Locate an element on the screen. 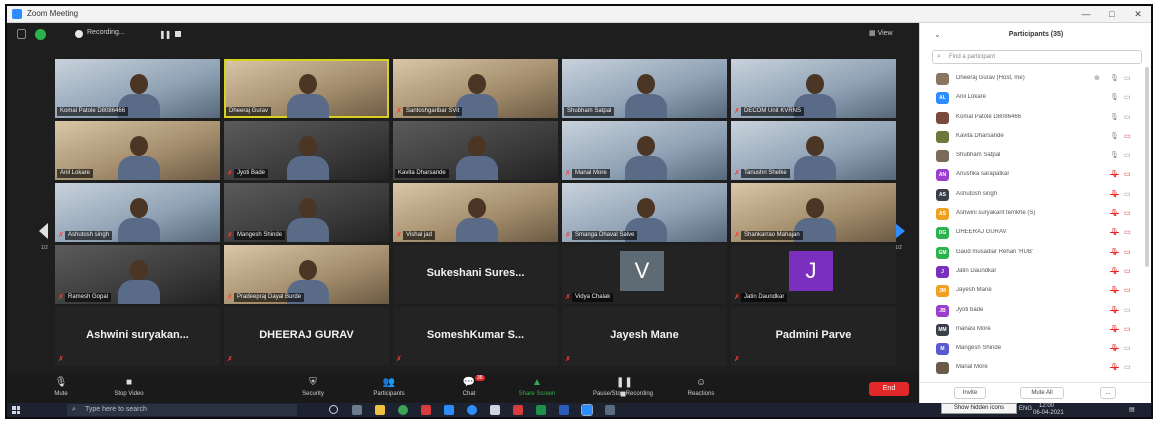 This screenshot has width=1158, height=423. maximize-button: □ is located at coordinates (1112, 14).